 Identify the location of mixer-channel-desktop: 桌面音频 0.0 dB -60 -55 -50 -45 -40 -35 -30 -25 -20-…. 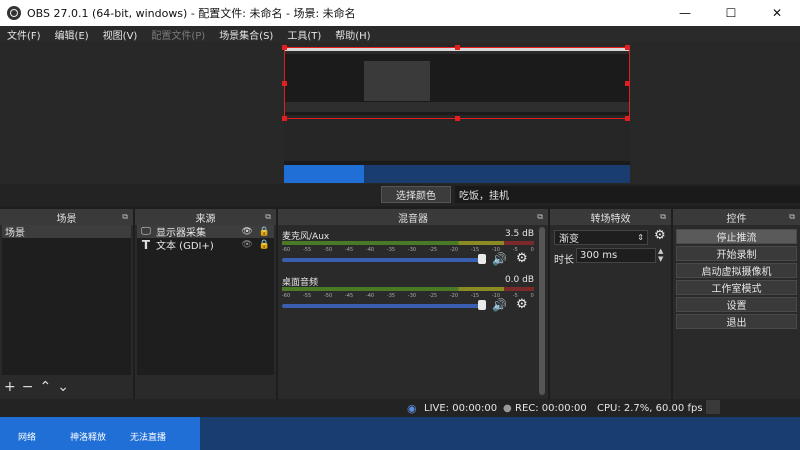
(408, 295).